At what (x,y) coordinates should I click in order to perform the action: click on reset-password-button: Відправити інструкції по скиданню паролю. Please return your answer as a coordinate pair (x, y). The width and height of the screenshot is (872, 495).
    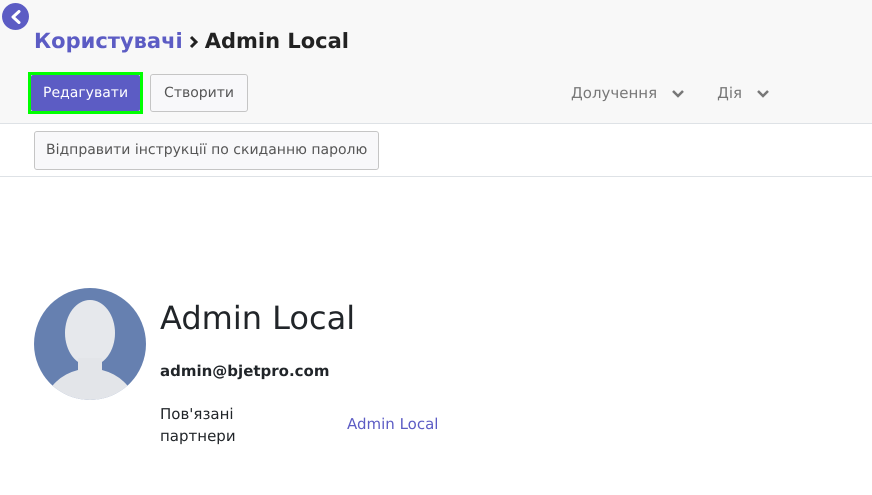
    Looking at the image, I should click on (207, 150).